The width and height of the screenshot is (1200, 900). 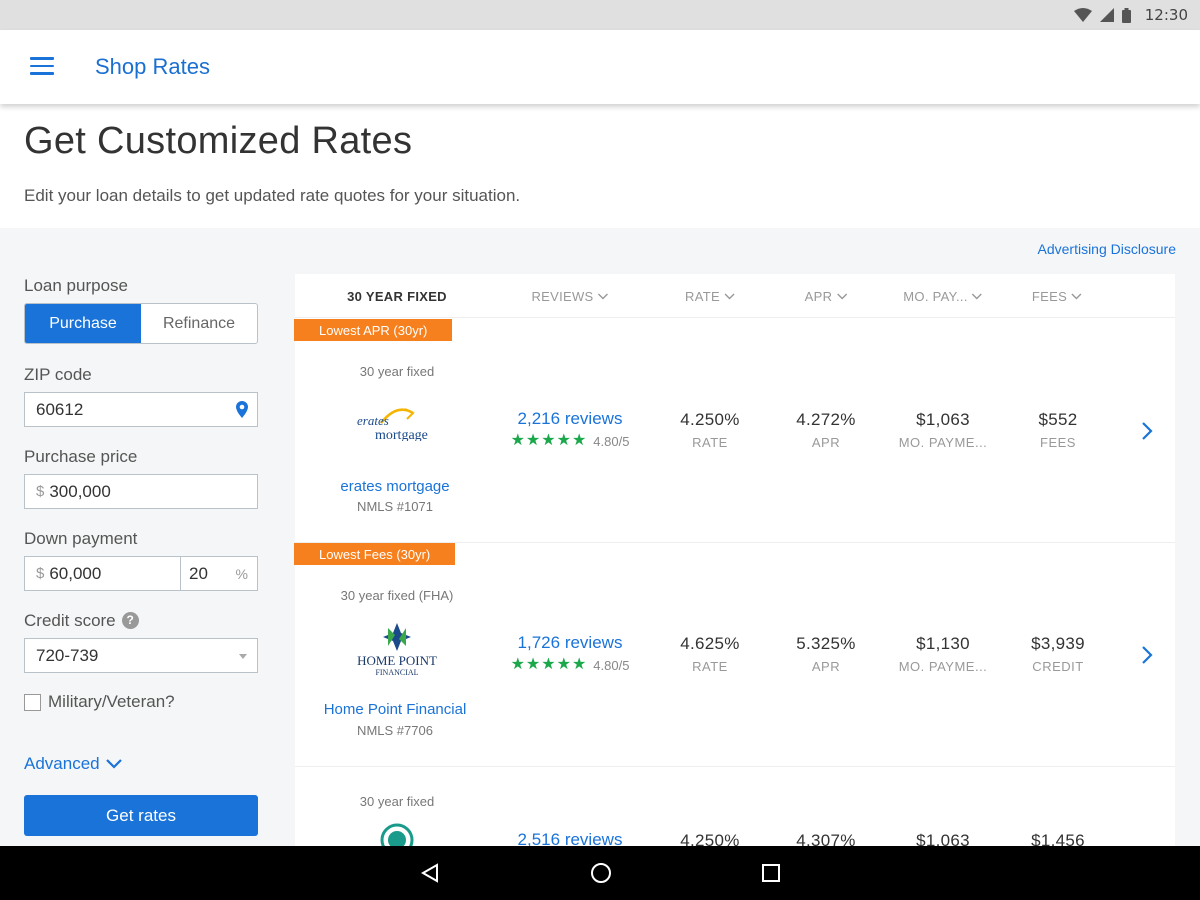 What do you see at coordinates (1057, 296) in the screenshot?
I see `col-header-fees: FEES` at bounding box center [1057, 296].